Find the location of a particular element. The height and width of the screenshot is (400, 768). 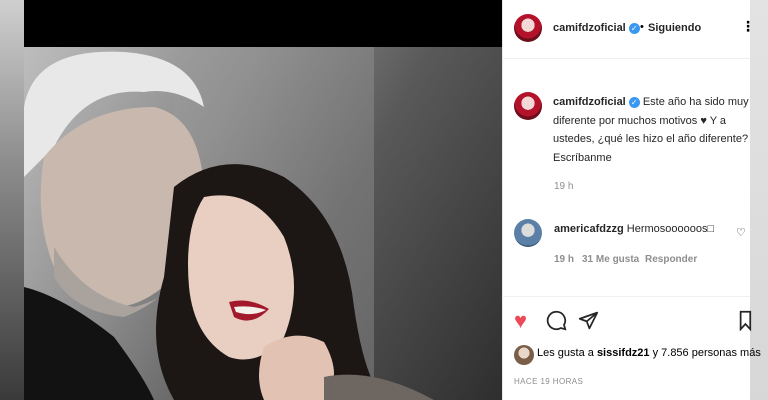

background-right is located at coordinates (759, 200).